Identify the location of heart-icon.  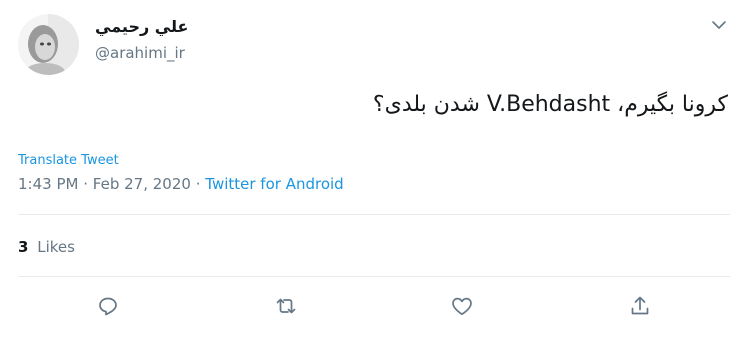
(462, 308).